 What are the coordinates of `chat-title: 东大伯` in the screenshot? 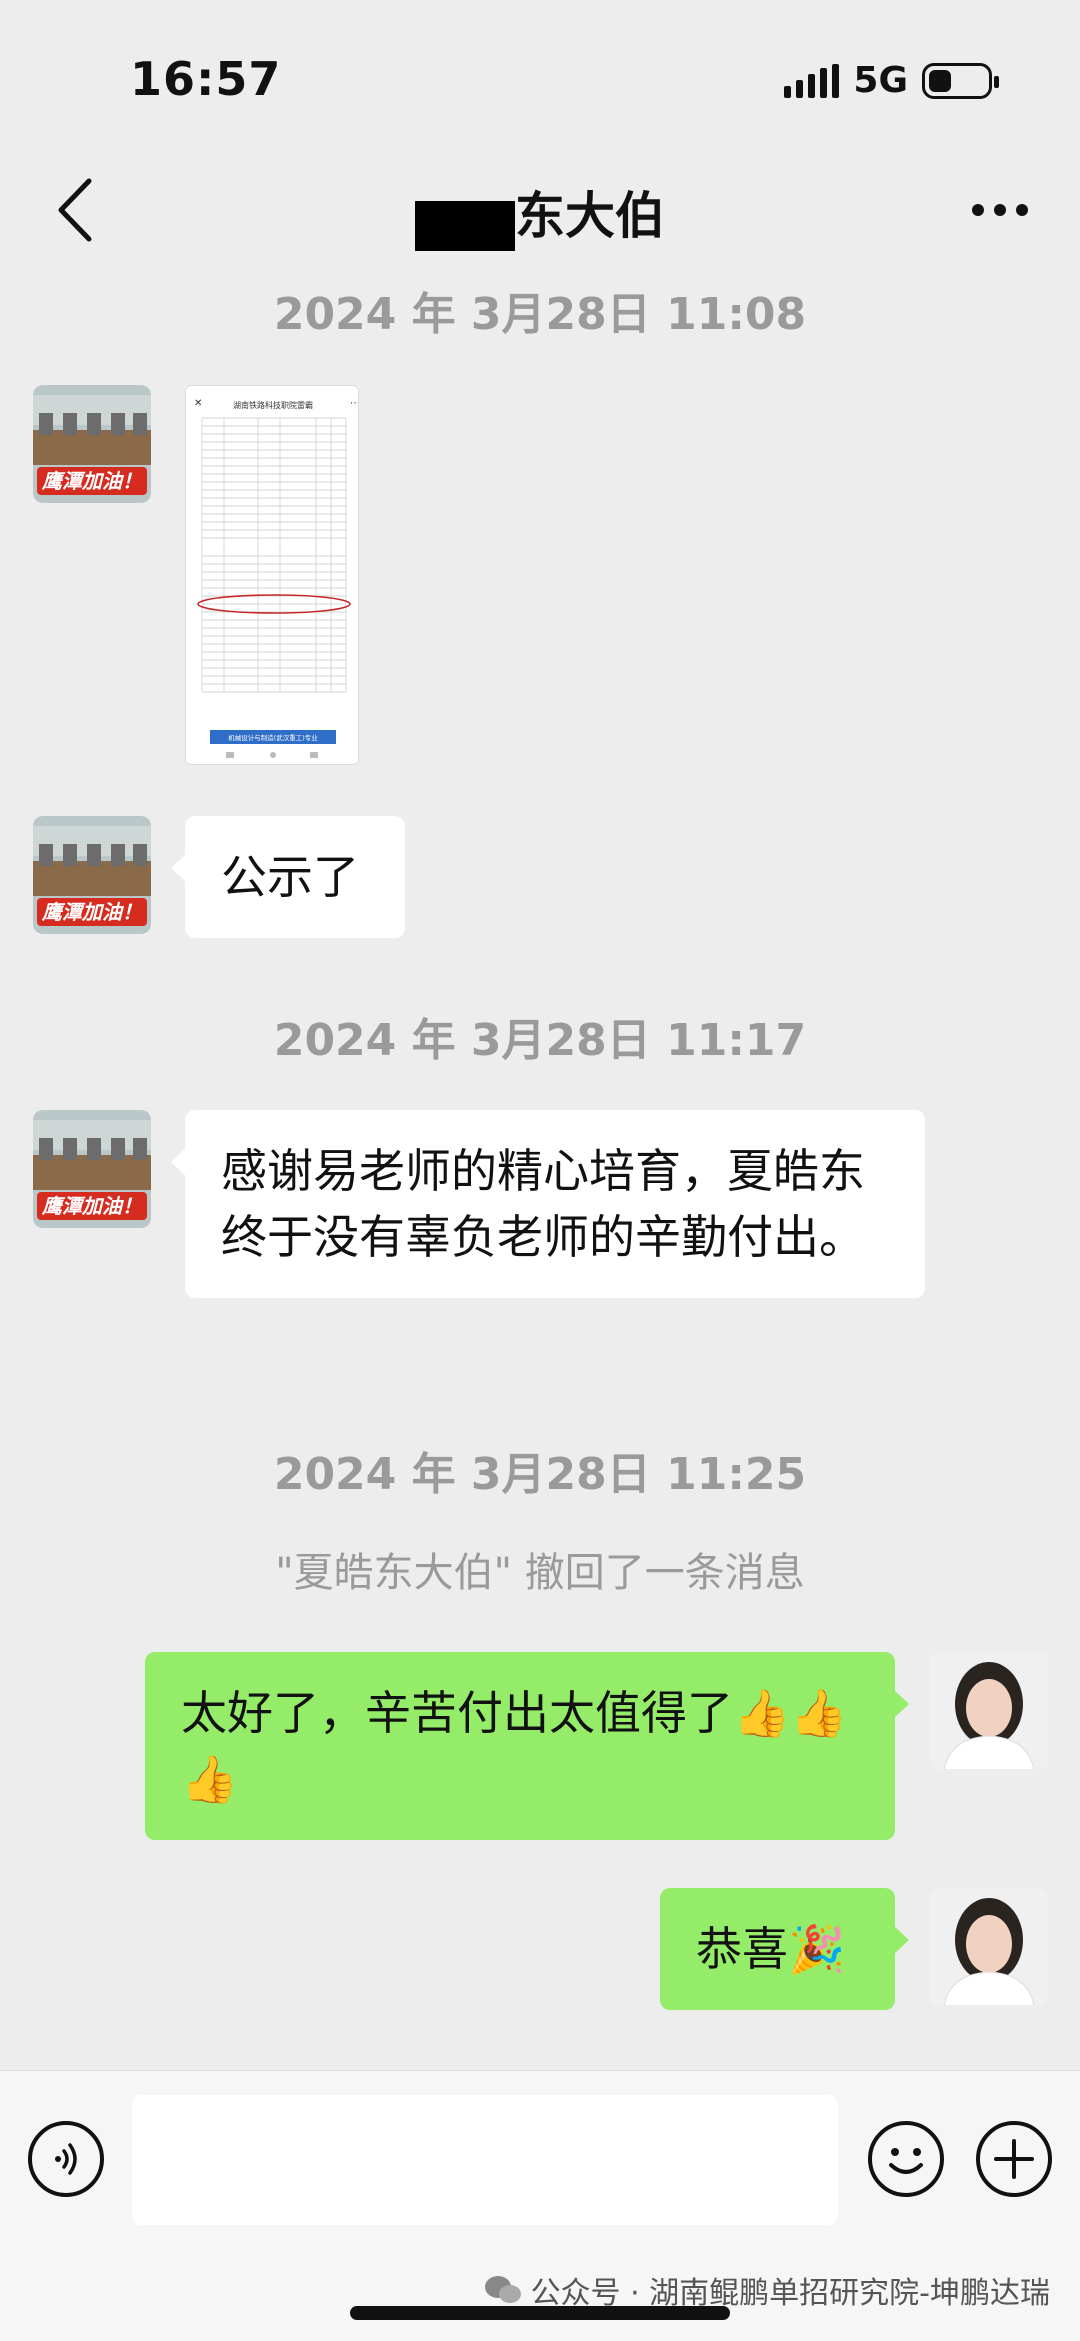 It's located at (590, 216).